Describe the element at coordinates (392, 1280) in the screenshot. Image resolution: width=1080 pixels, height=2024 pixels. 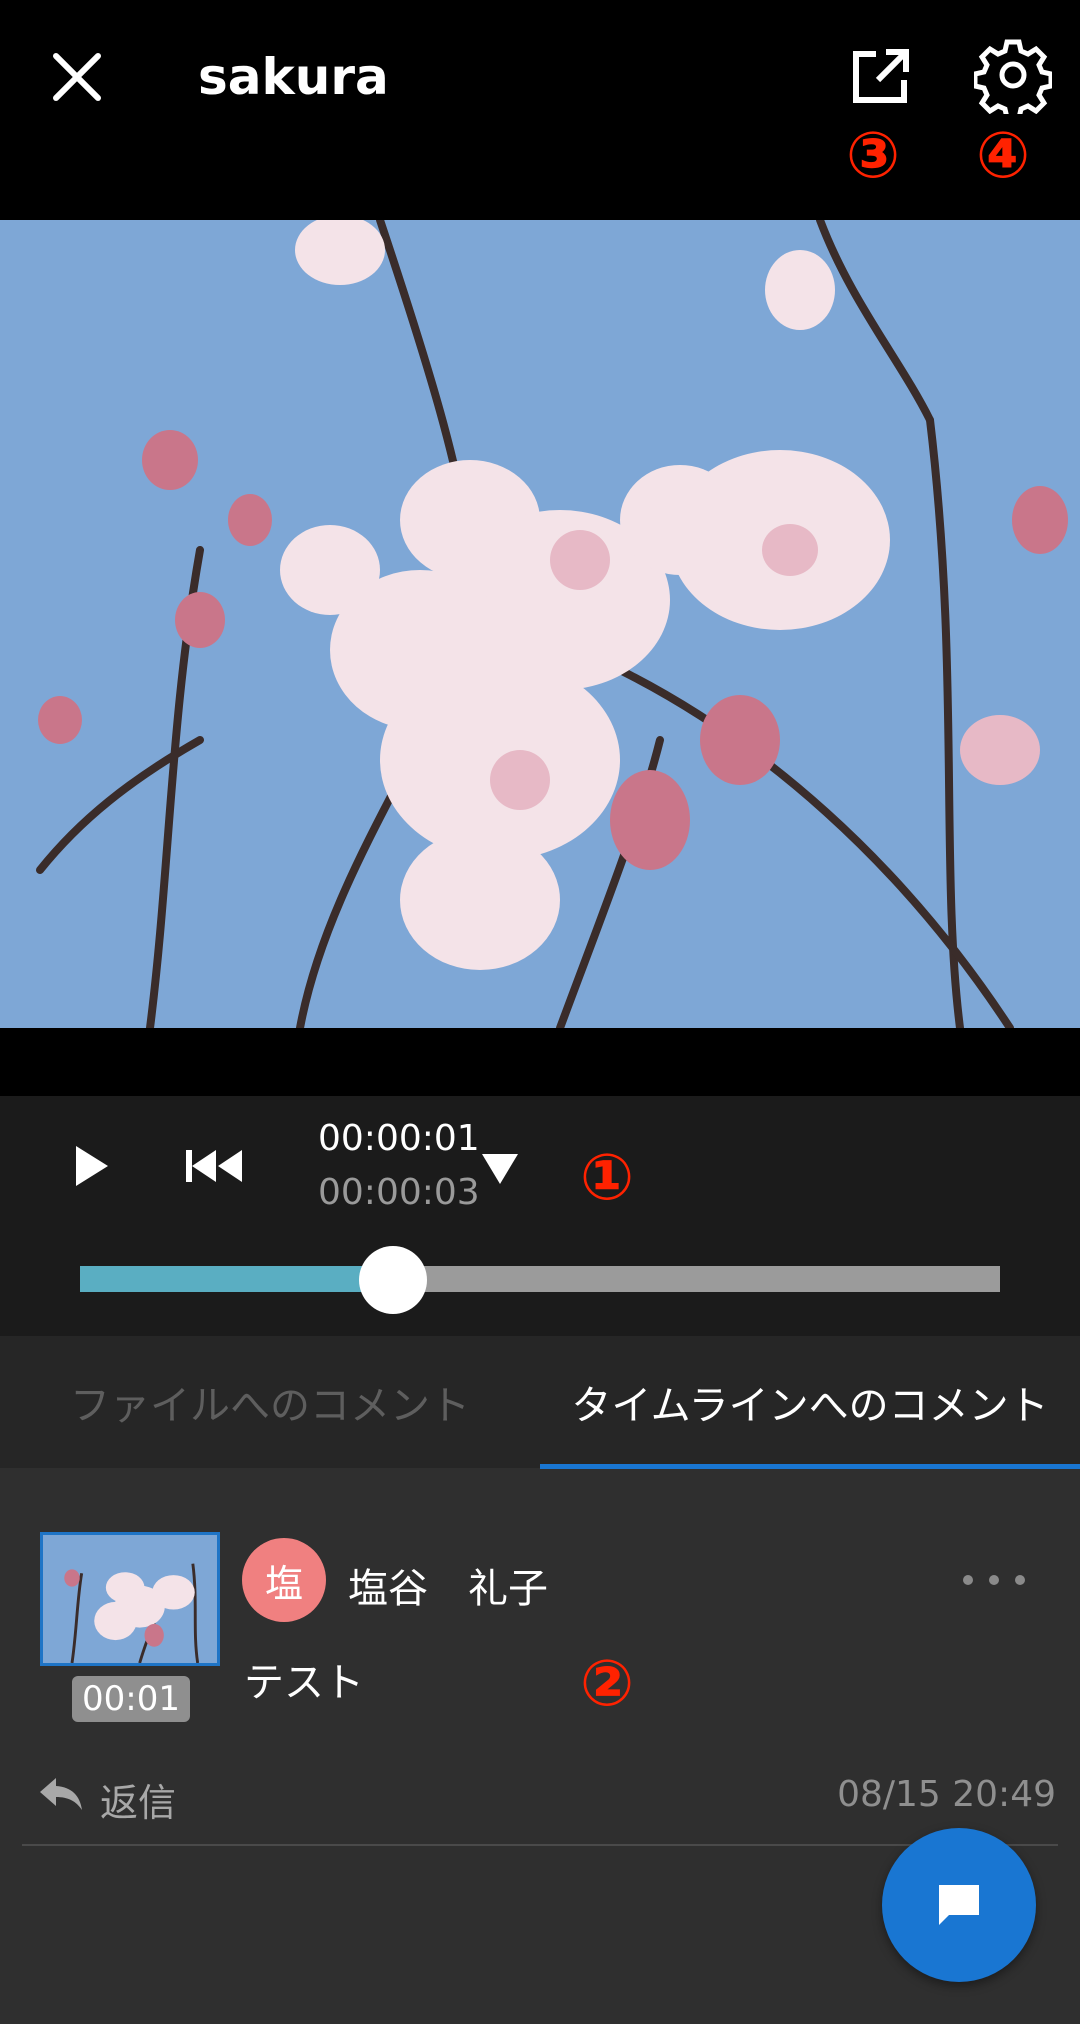
I see `seek-bar-thumb` at that location.